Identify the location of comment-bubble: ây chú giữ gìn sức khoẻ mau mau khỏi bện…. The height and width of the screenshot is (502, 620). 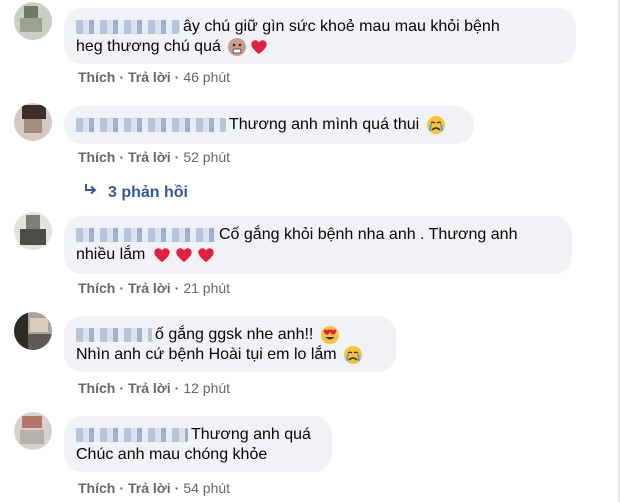
(320, 36).